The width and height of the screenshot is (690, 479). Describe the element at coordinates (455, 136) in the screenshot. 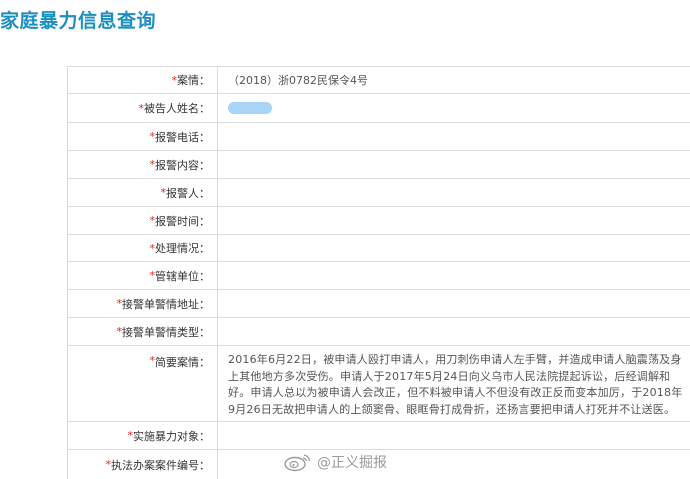

I see `field-value-alarm-phone` at that location.